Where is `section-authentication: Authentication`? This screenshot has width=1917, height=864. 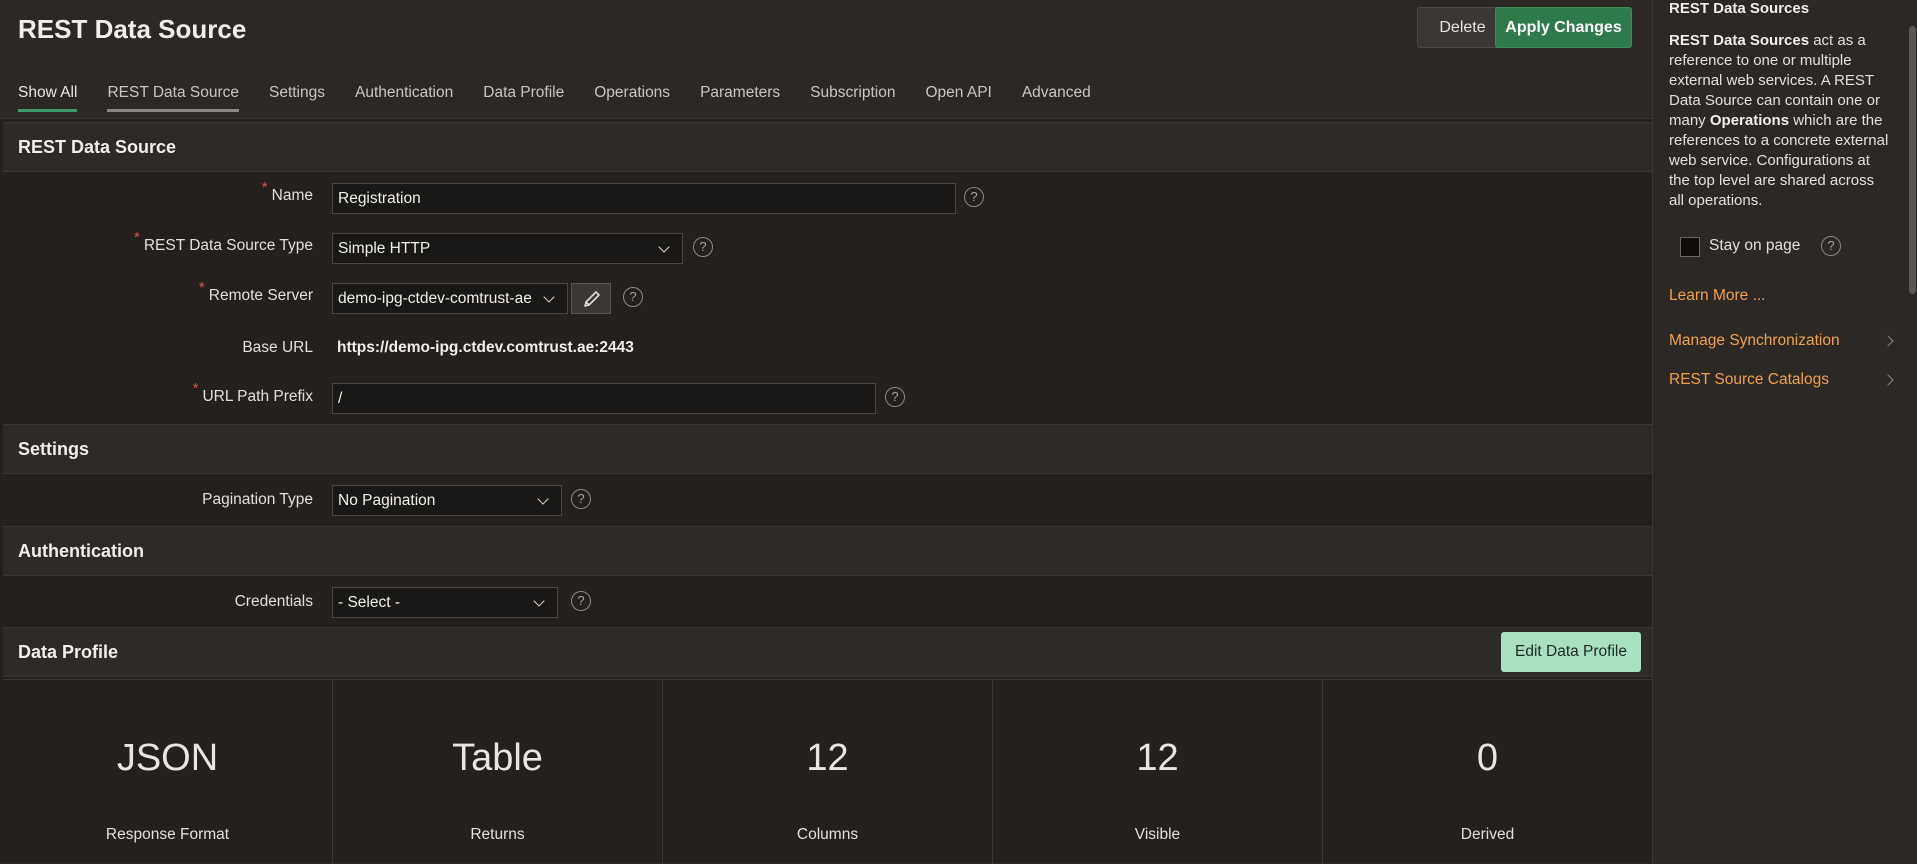
section-authentication: Authentication is located at coordinates (827, 551).